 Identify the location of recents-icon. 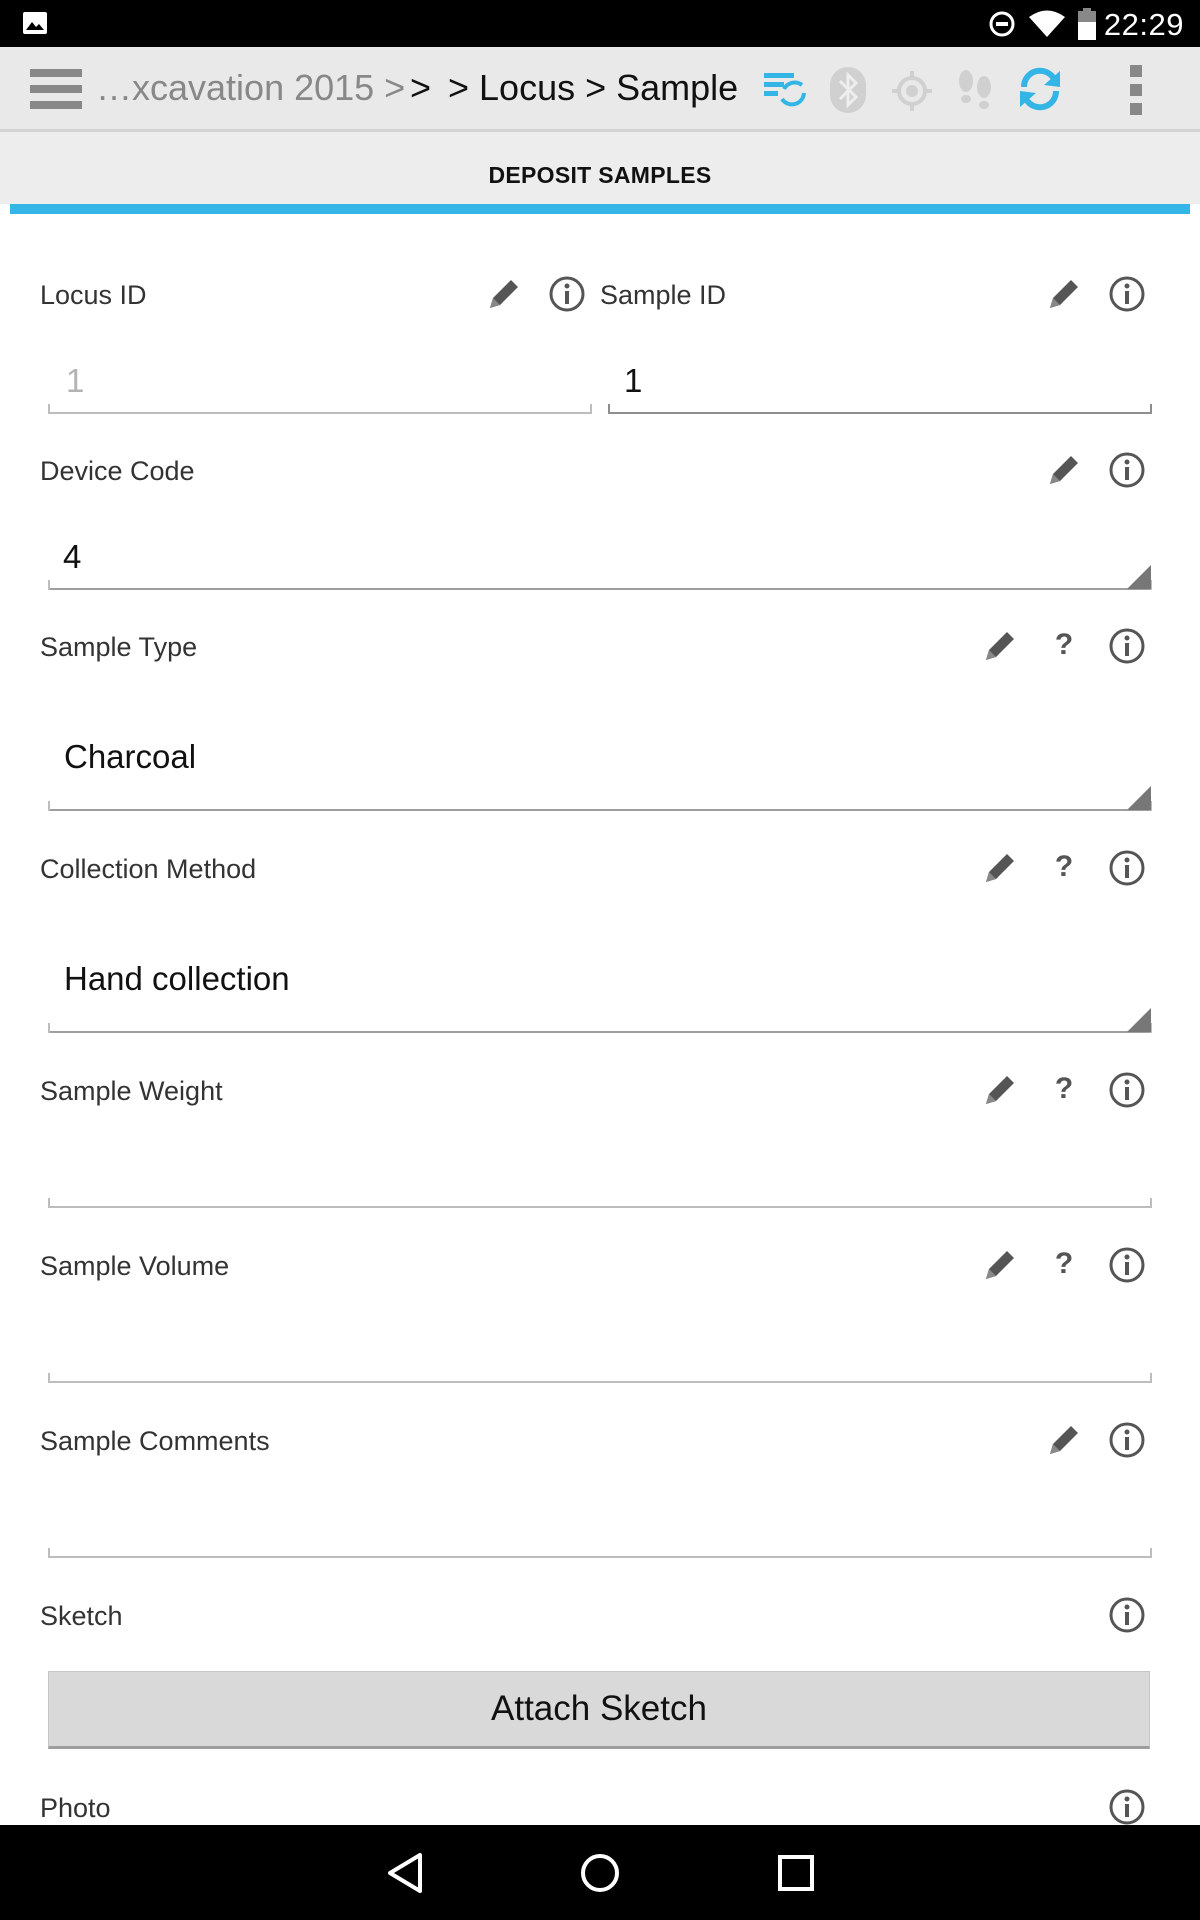
(796, 1873).